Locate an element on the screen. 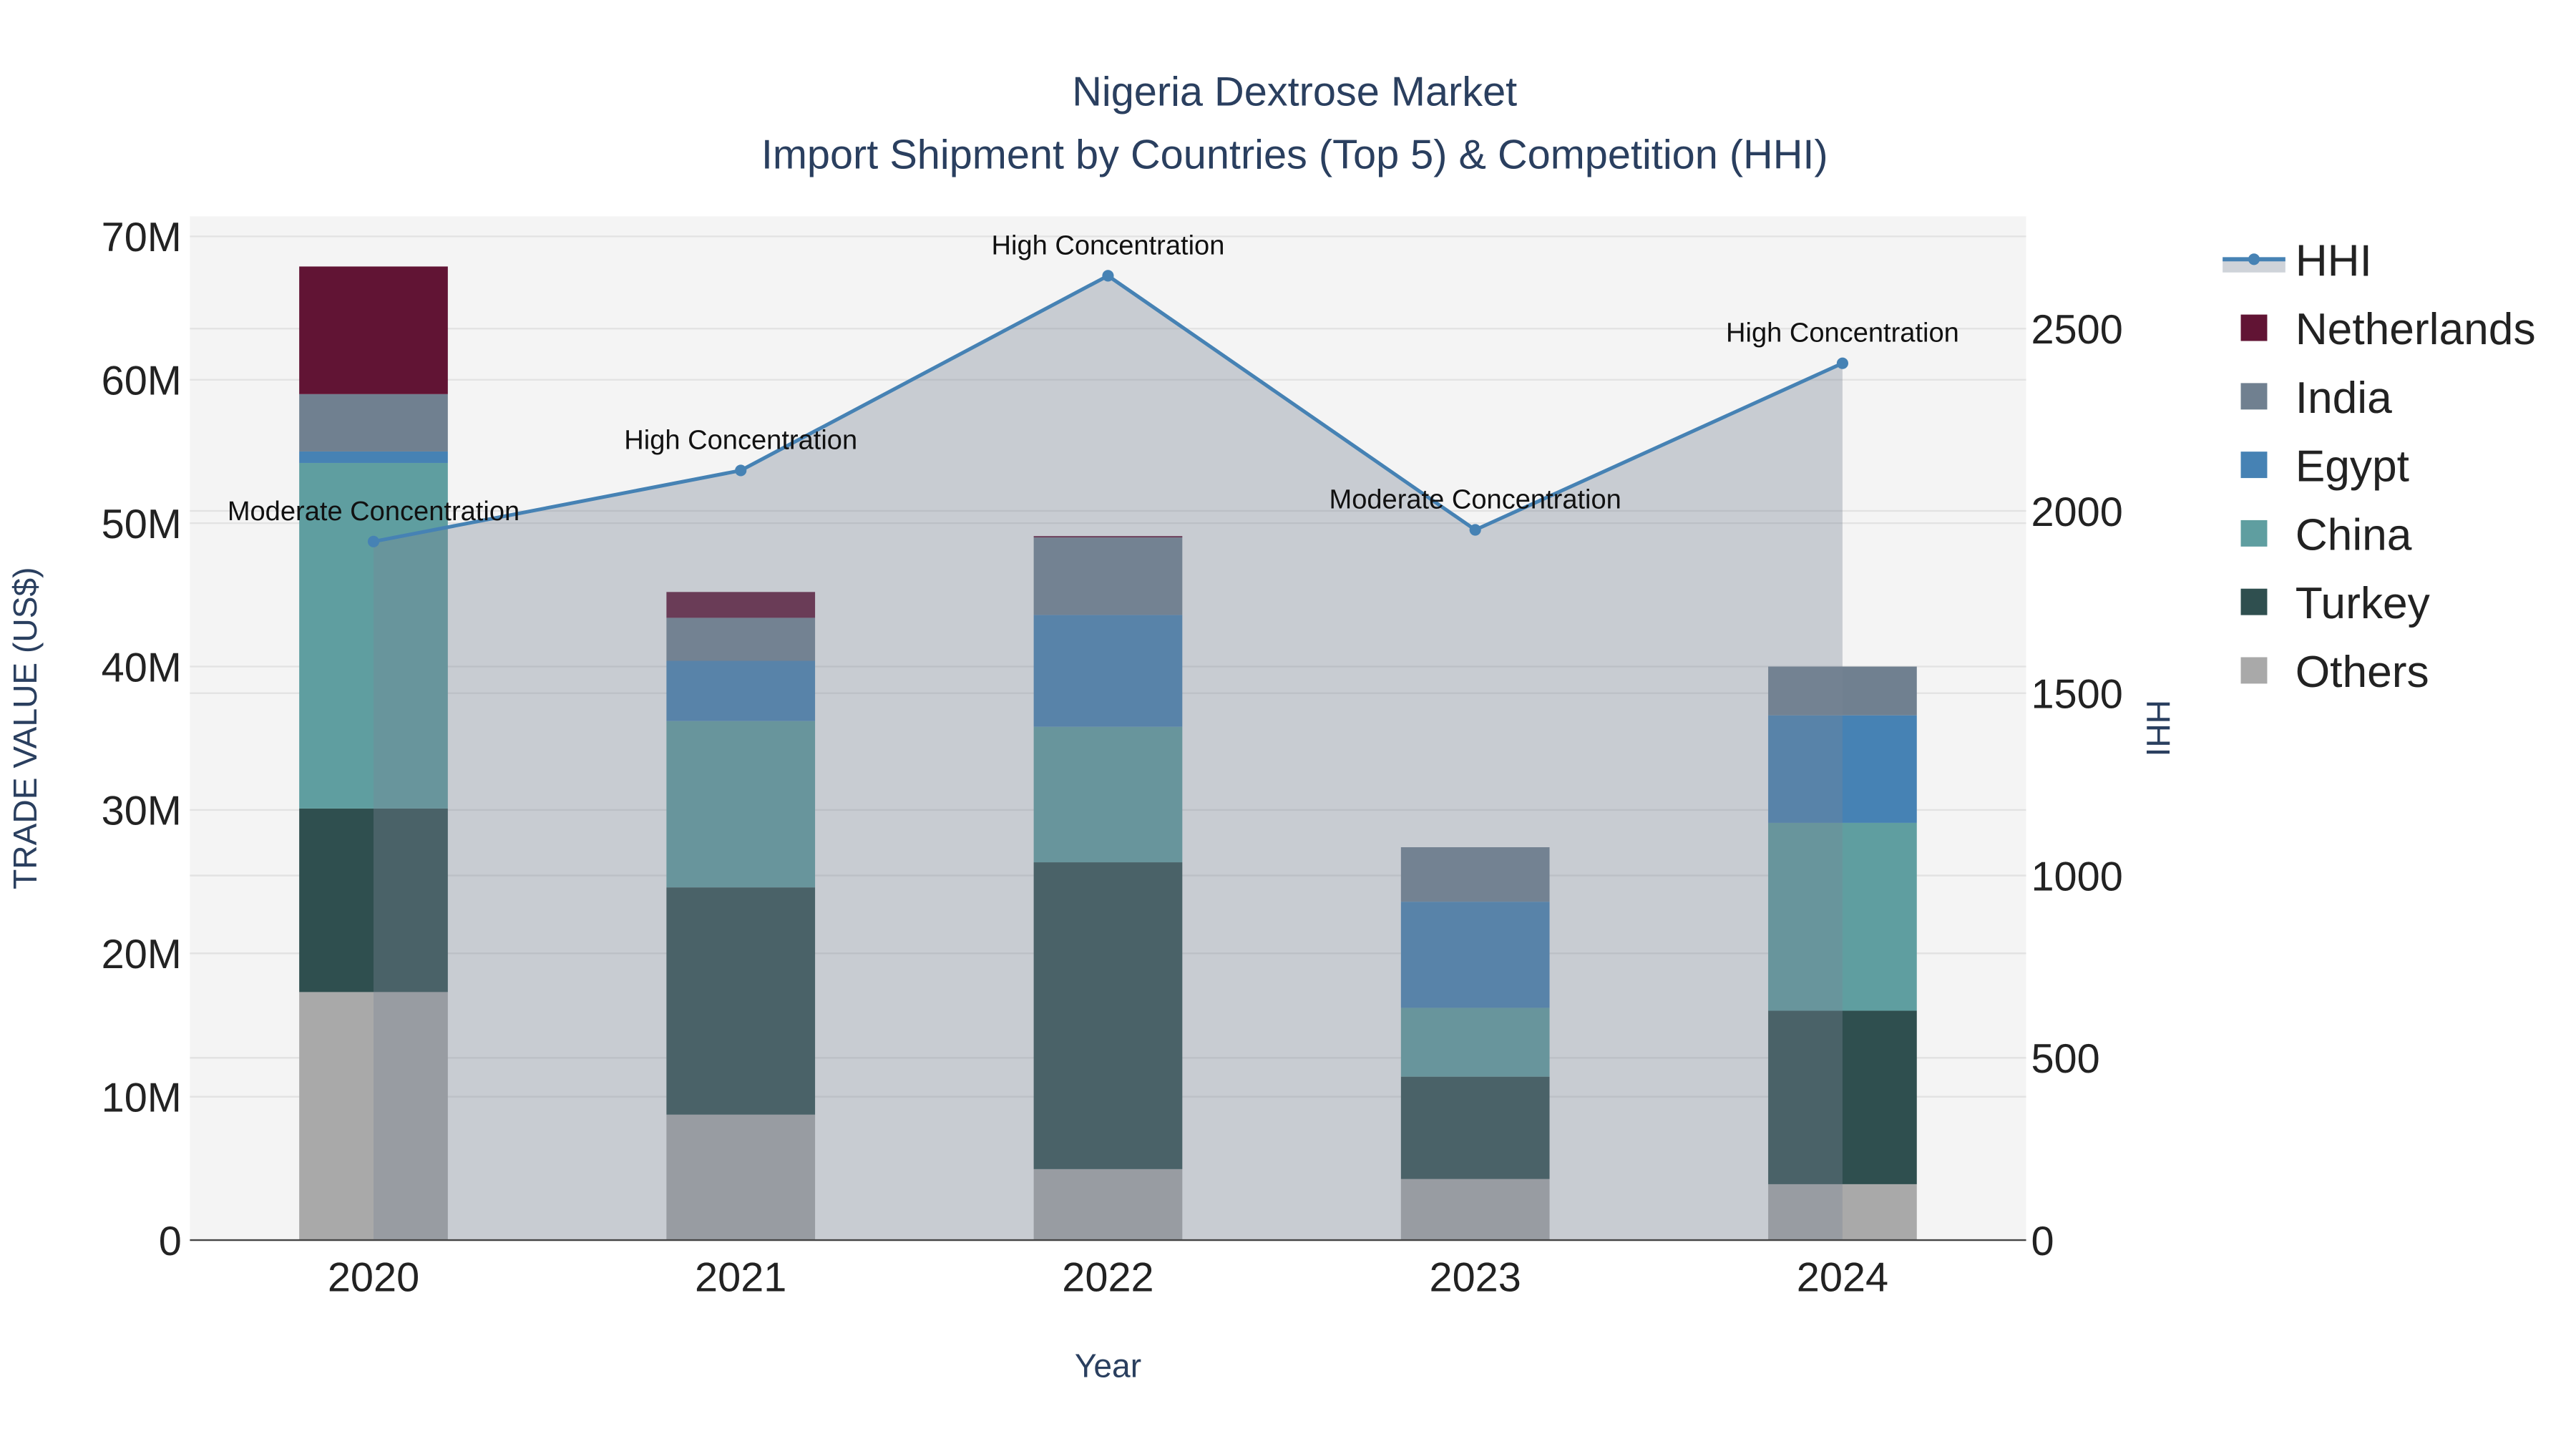  y-tick-label: 60M is located at coordinates (142, 381).